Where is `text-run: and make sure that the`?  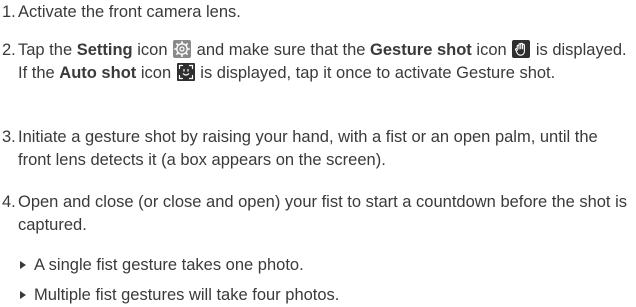
text-run: and make sure that the is located at coordinates (281, 50).